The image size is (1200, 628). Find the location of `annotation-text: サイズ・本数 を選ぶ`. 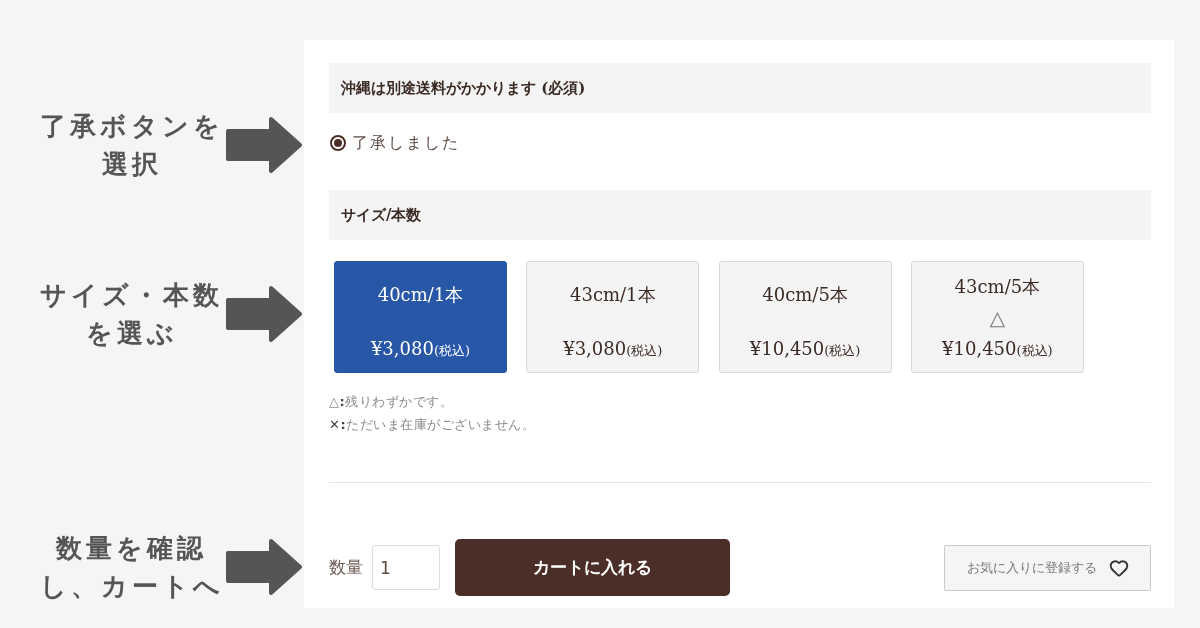

annotation-text: サイズ・本数 を選ぶ is located at coordinates (131, 314).